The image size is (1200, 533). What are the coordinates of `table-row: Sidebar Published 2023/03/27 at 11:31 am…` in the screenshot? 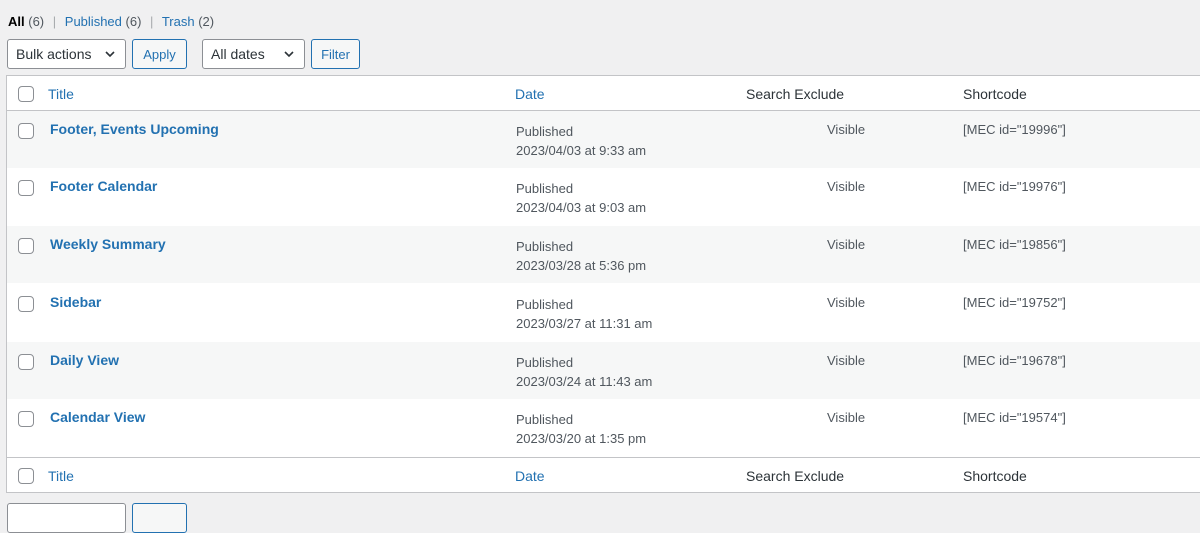 It's located at (603, 312).